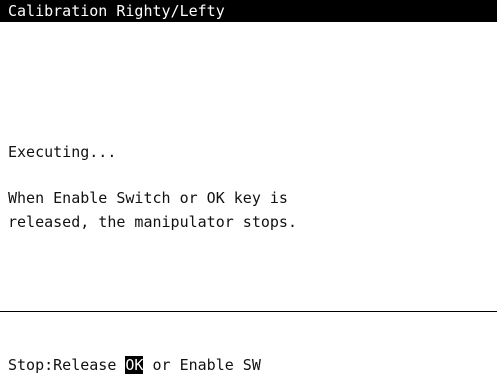 The height and width of the screenshot is (378, 497). I want to click on stop-instruction: Stop:Release OK or Enable SW, so click(134, 365).